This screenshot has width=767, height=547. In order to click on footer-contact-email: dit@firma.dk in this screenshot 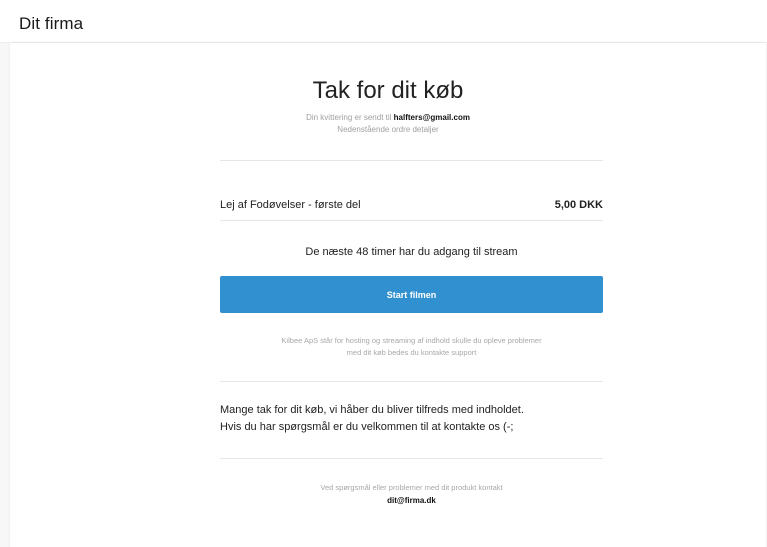, I will do `click(411, 500)`.